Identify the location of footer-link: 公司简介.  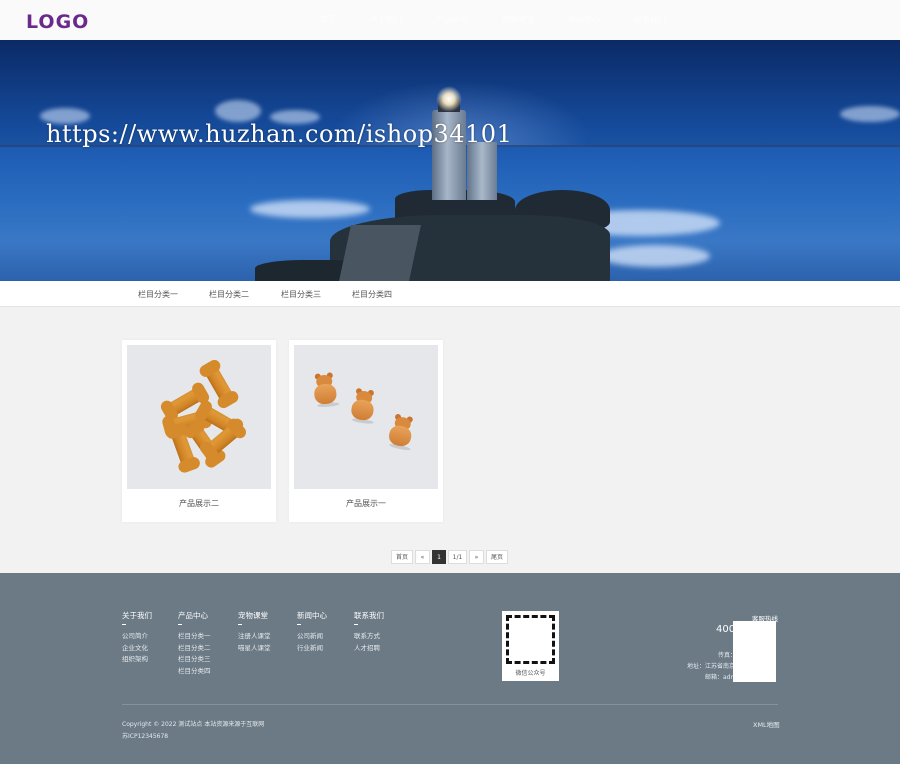
(137, 637).